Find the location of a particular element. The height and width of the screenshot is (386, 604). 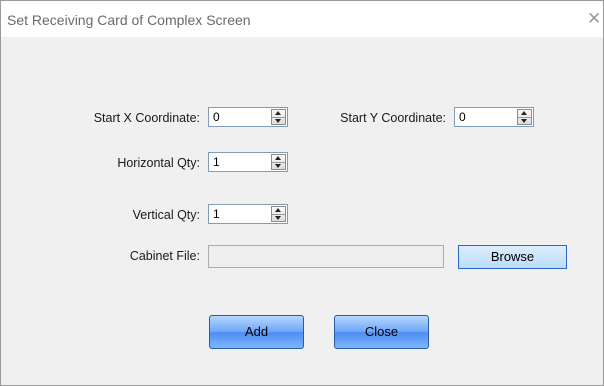

start-y-spinner: 0 is located at coordinates (494, 117).